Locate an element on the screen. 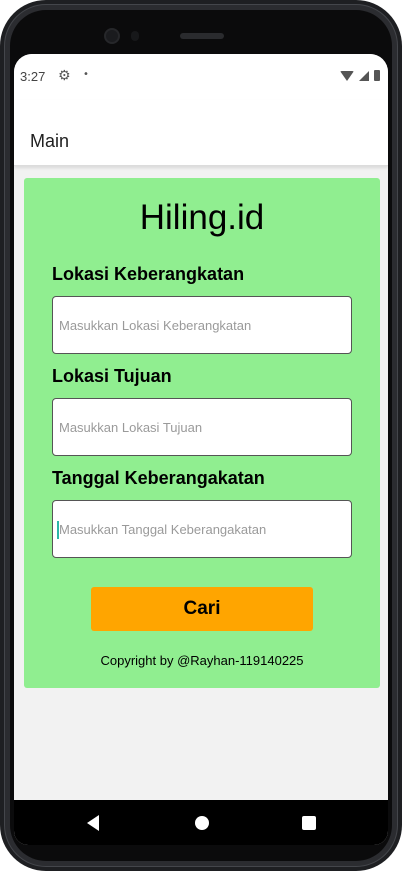  gear-icon: ⚙ is located at coordinates (64, 76).